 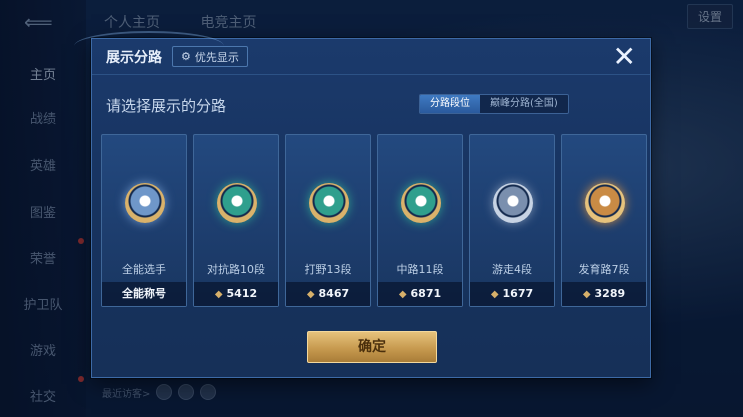 I want to click on priority-label: 优先显示, so click(x=216, y=57).